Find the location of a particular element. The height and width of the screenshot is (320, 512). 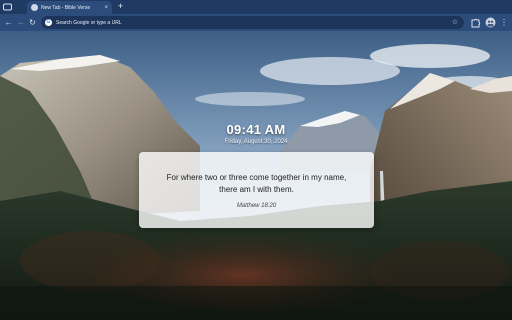

bookmark-star-icon: ☆ is located at coordinates (455, 22).